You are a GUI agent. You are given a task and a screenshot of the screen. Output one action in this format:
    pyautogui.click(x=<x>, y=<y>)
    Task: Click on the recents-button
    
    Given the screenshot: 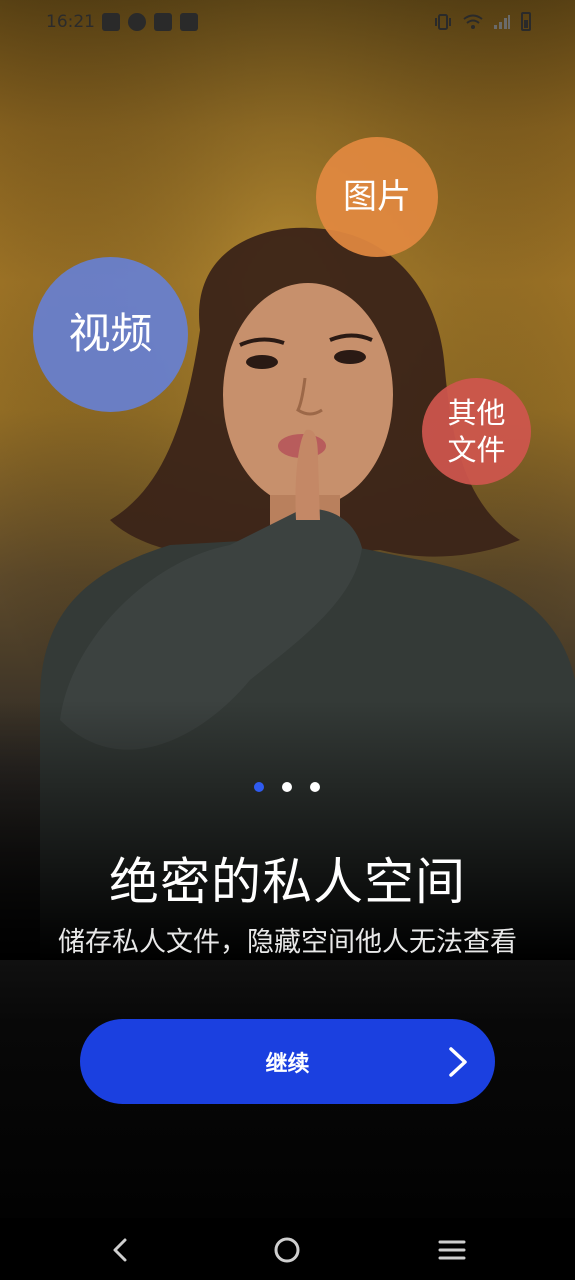 What is the action you would take?
    pyautogui.click(x=452, y=1250)
    